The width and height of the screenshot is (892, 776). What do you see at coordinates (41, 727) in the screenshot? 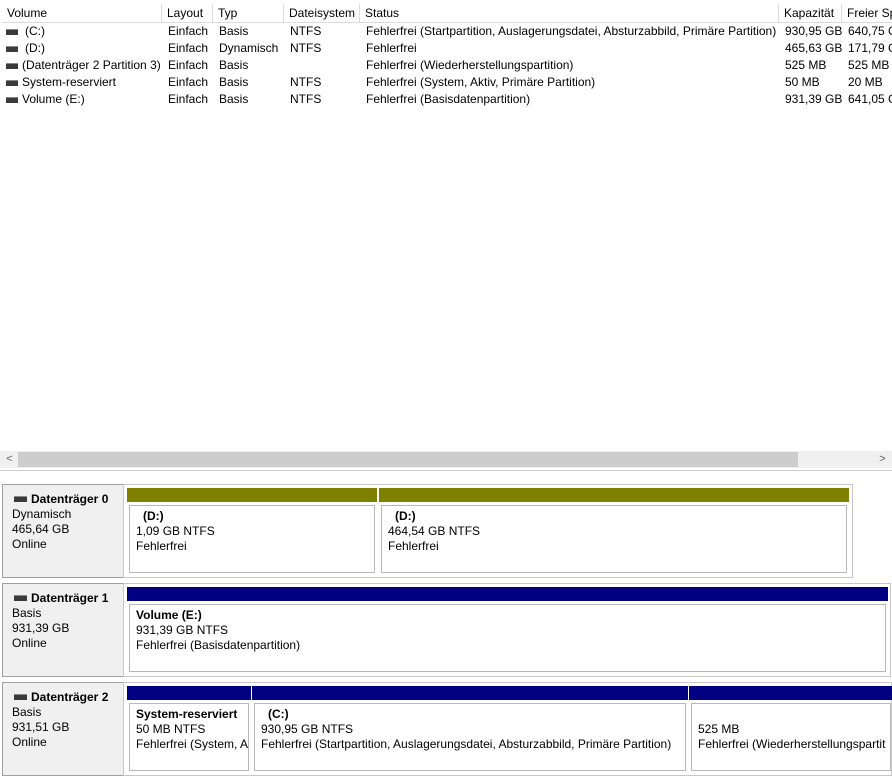
I see `disk-size: 931,51 GB` at bounding box center [41, 727].